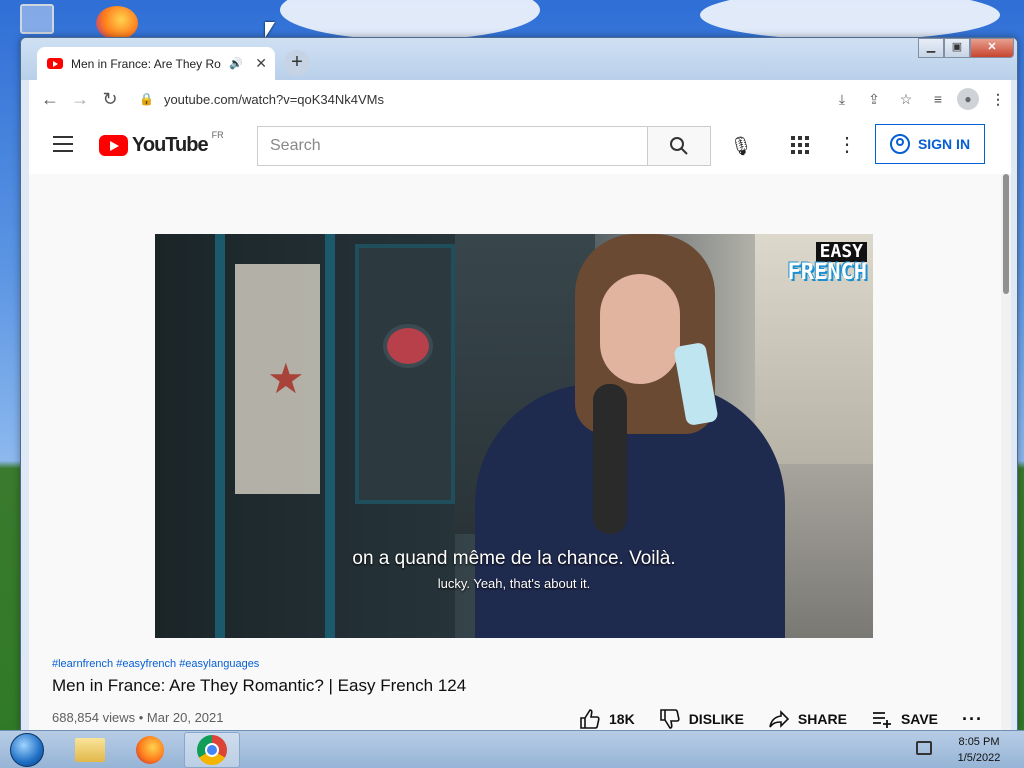 This screenshot has height=768, width=1024. Describe the element at coordinates (155, 664) in the screenshot. I see `video-hashtags: #learnfrench #easyfrench #easylanguages` at that location.